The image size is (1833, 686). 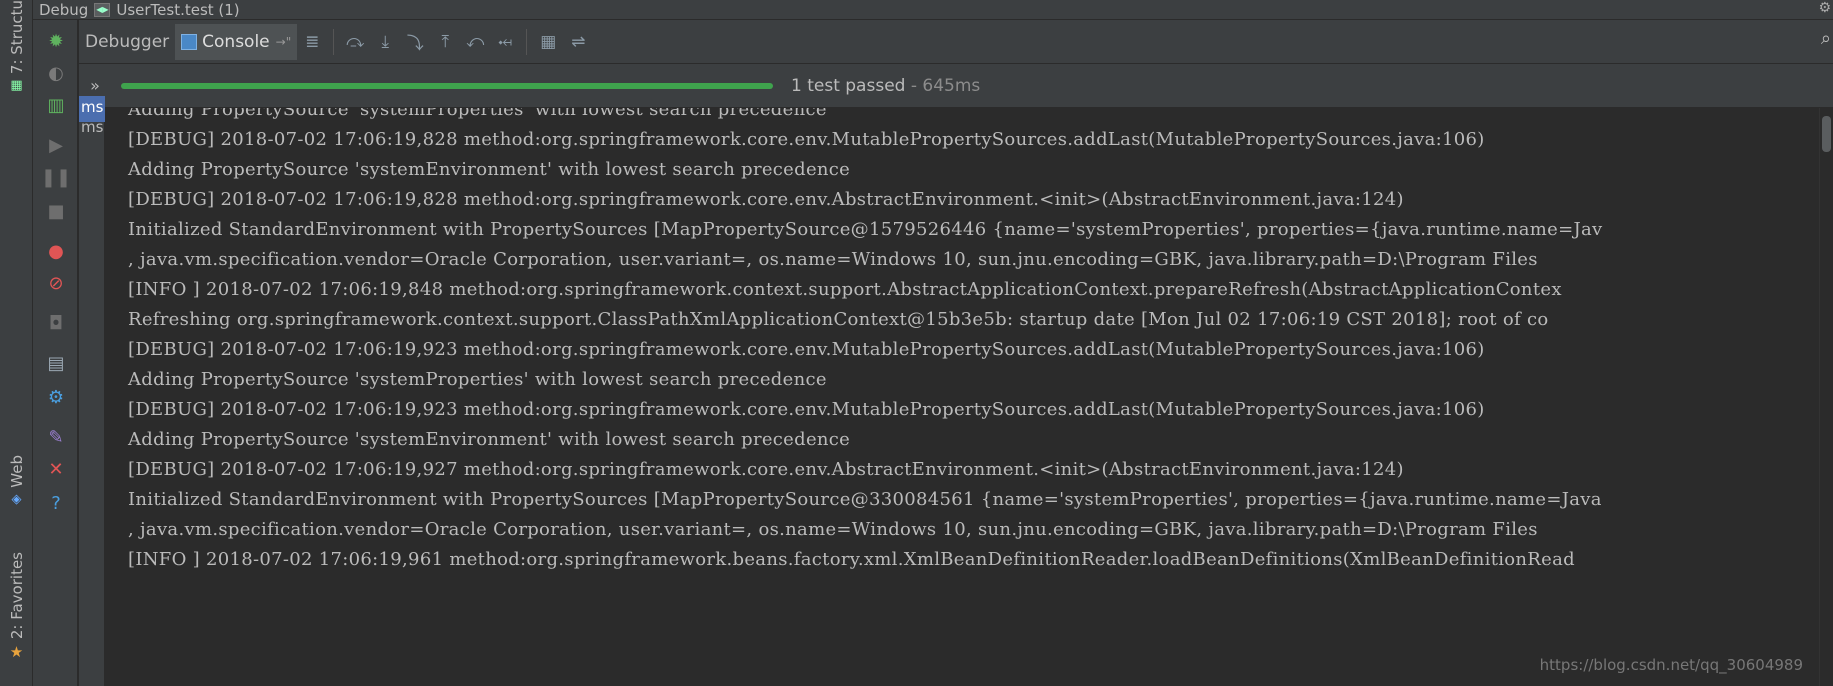 I want to click on structure-icon: ▦, so click(x=16, y=86).